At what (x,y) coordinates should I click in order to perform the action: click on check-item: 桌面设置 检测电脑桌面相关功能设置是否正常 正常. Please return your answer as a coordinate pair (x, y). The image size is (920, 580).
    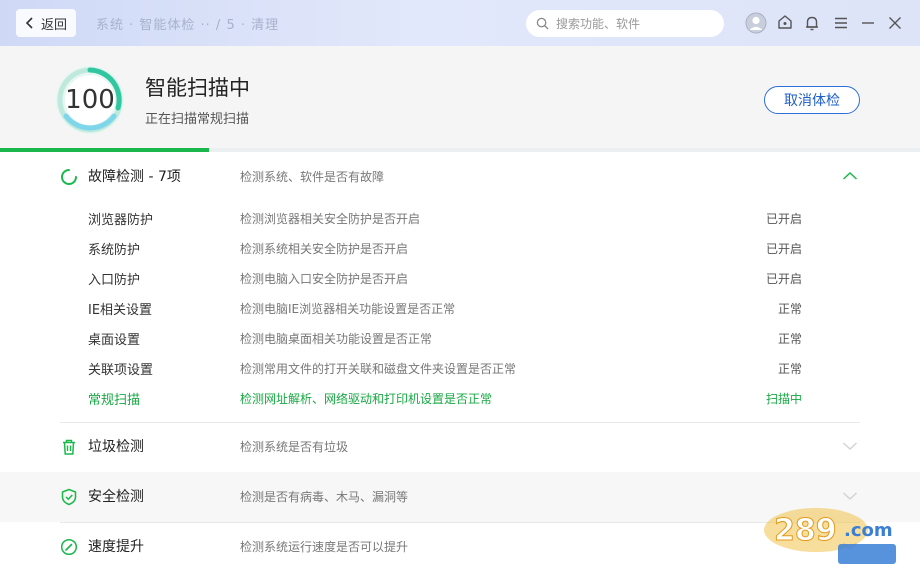
    Looking at the image, I should click on (460, 337).